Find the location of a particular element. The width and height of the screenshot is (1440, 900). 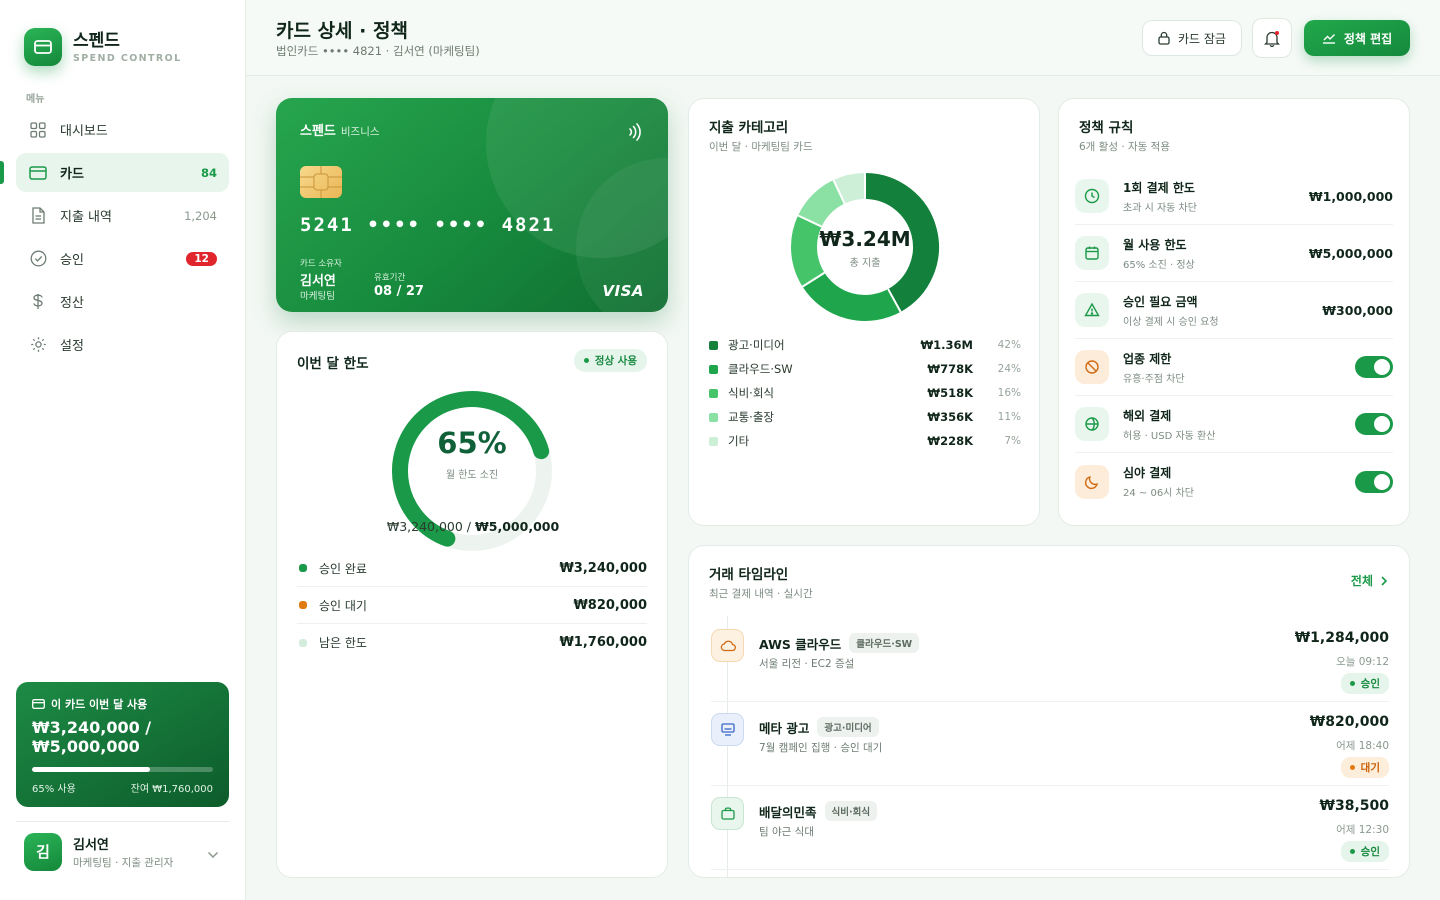

limit-percent: 65% is located at coordinates (472, 443).